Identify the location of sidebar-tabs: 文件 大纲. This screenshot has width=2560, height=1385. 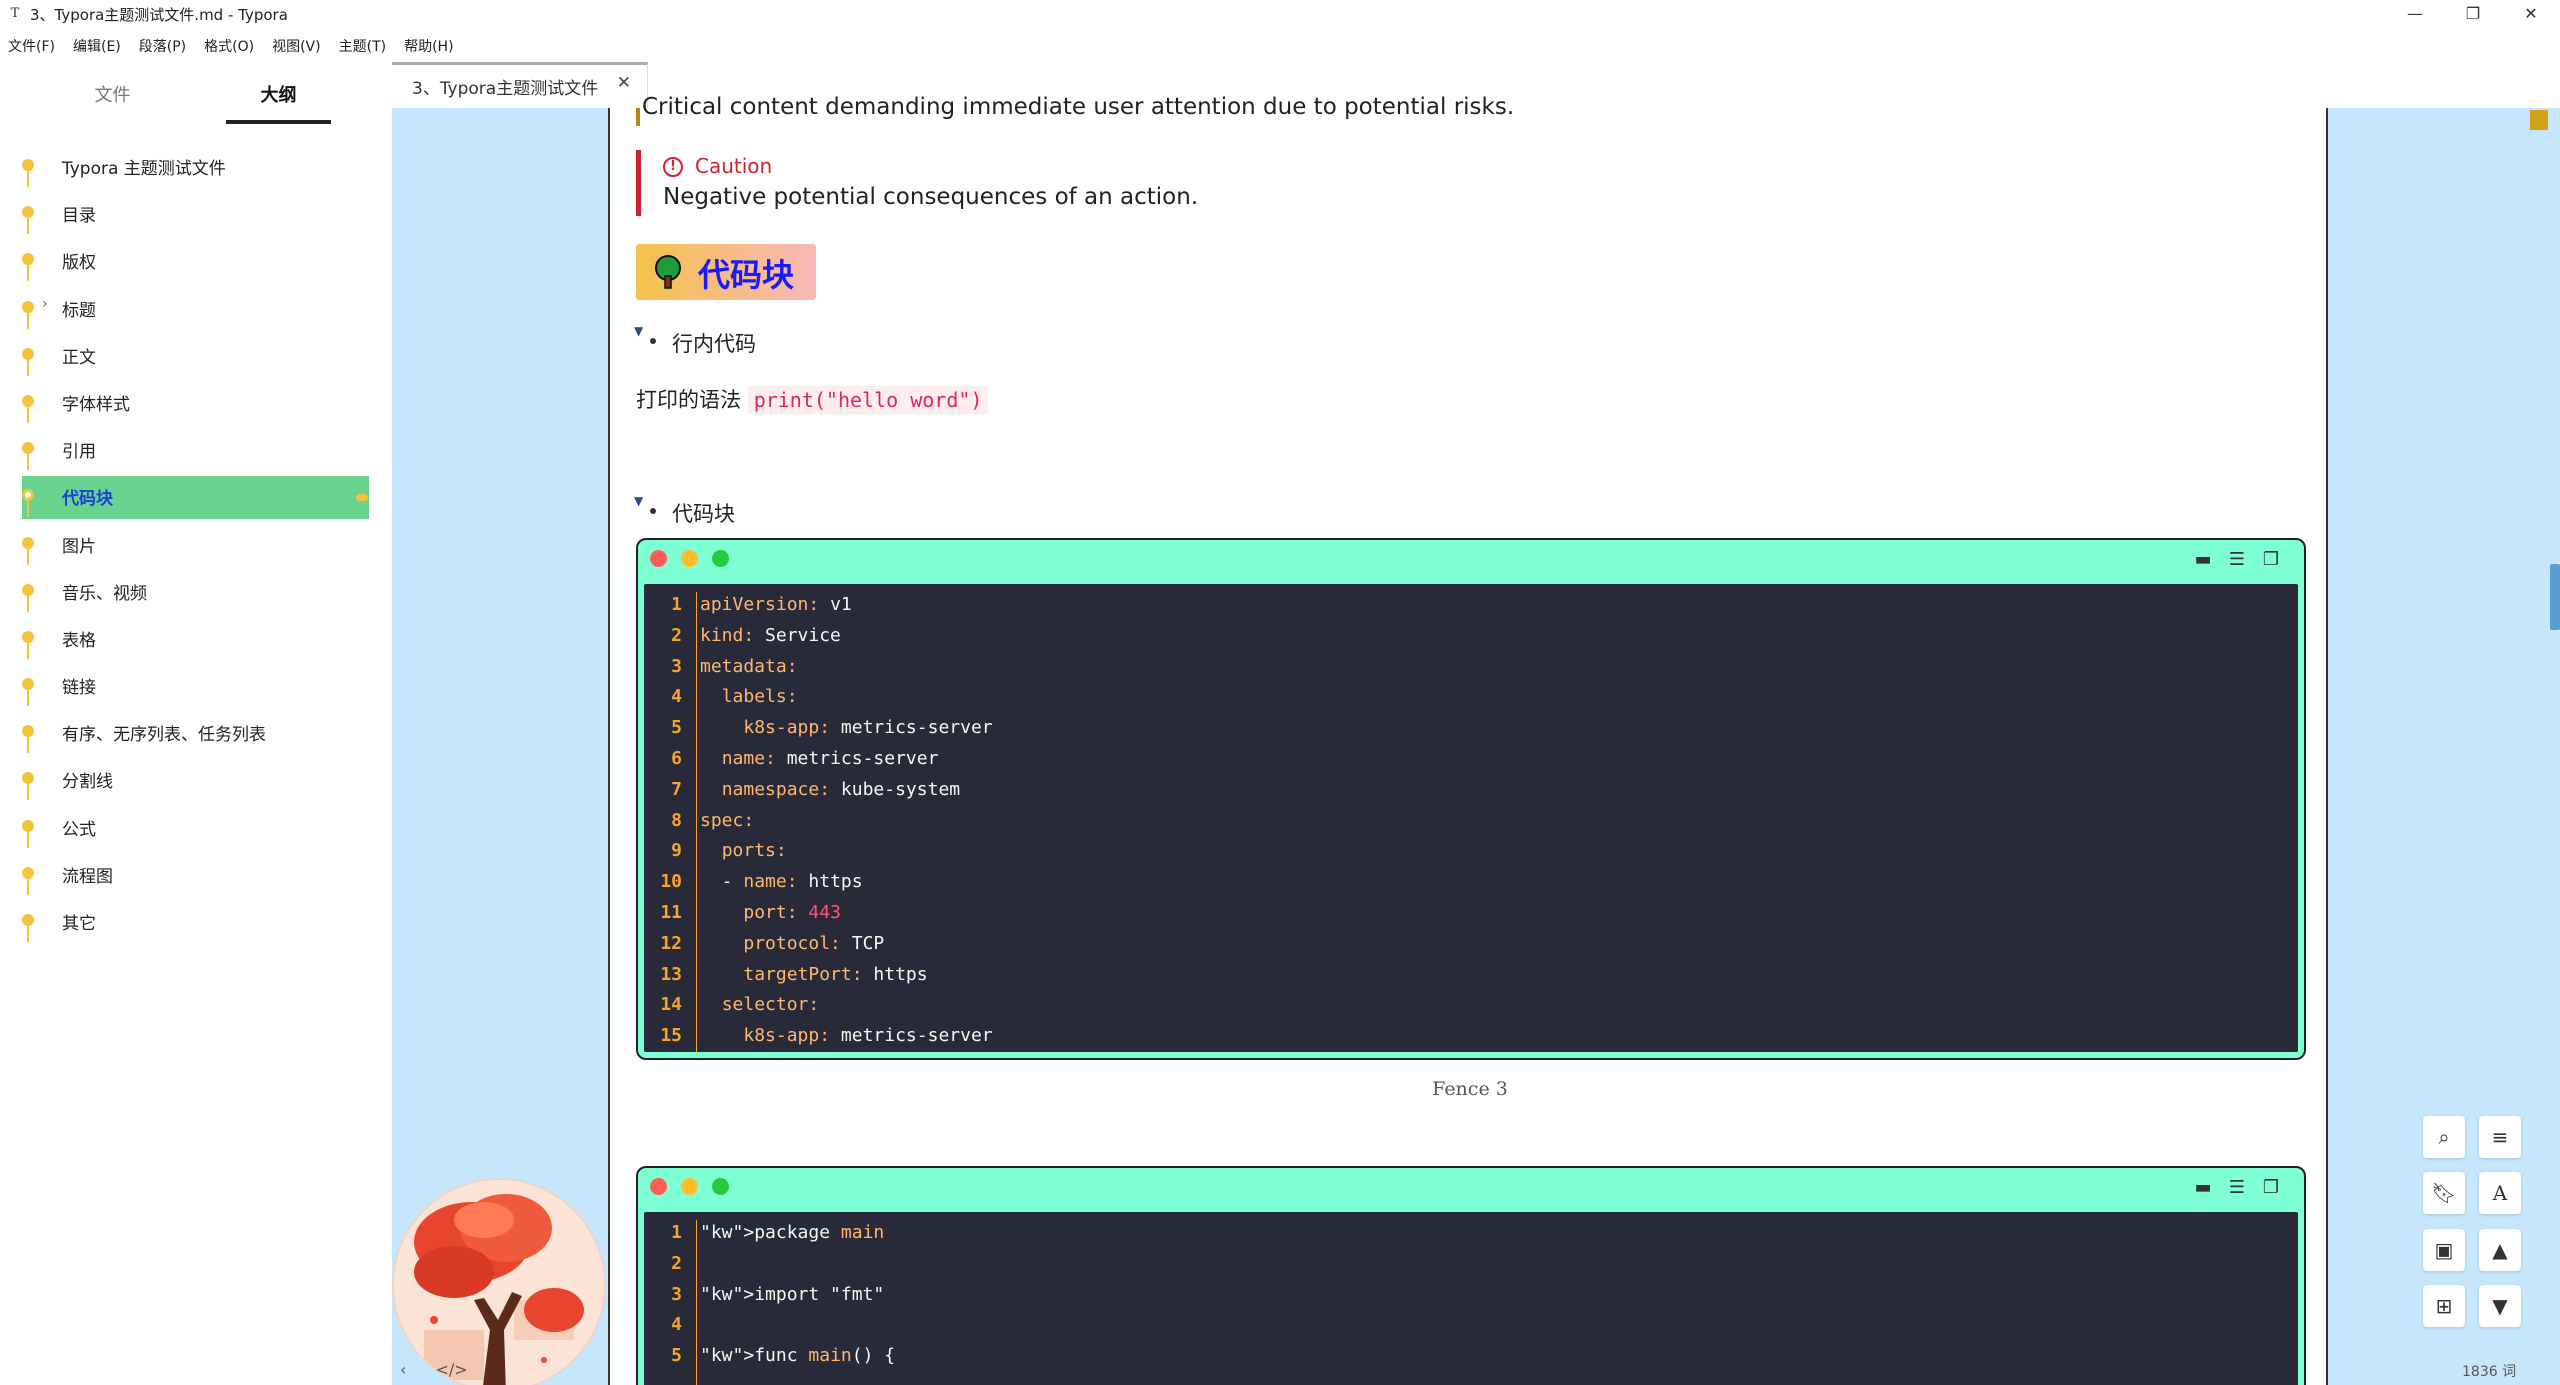
(196, 101).